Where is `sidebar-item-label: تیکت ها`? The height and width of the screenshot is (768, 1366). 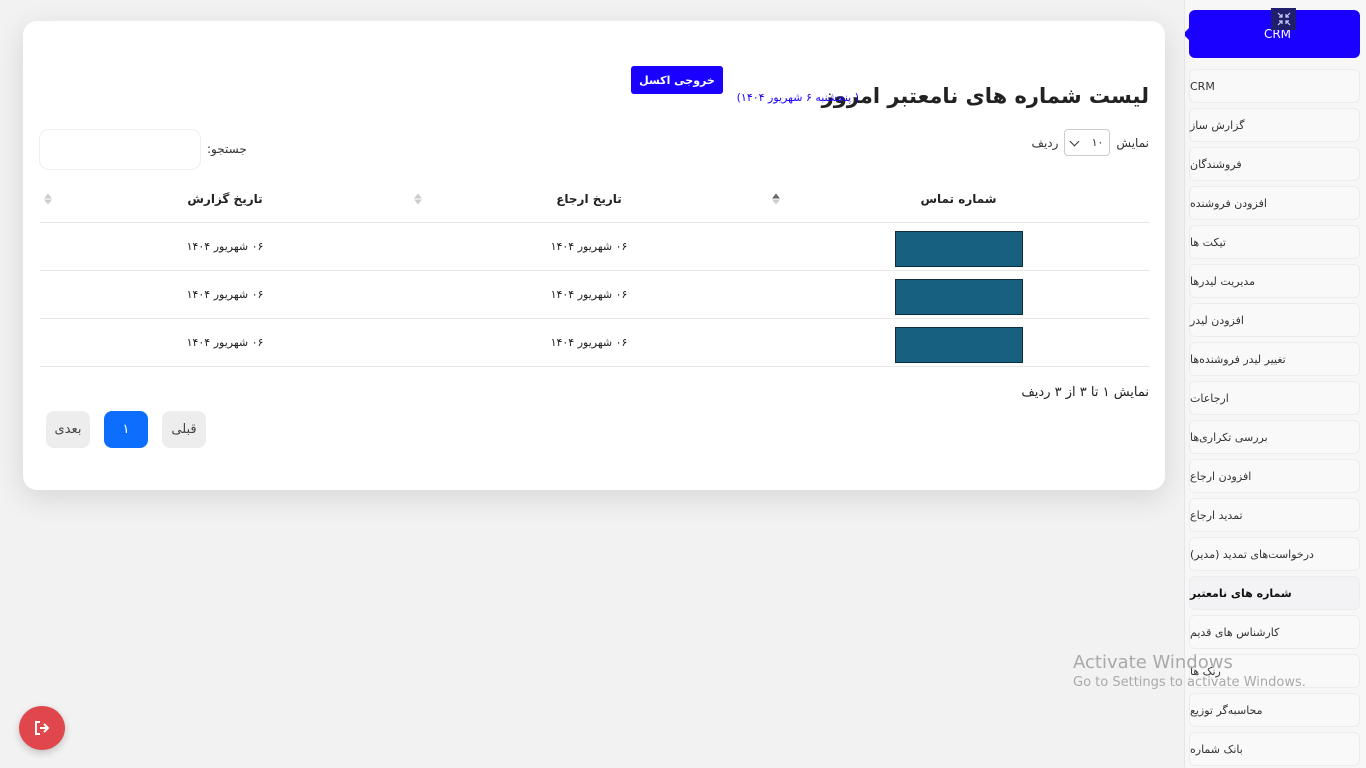
sidebar-item-label: تیکت ها is located at coordinates (1208, 242).